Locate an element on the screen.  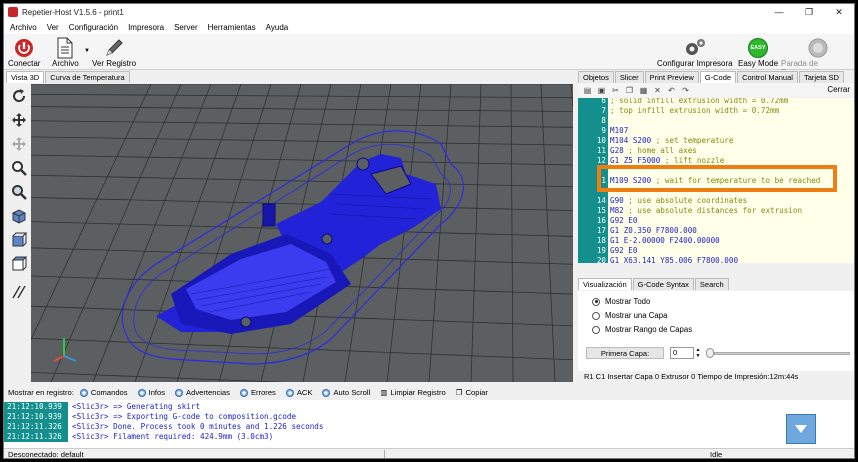
gcode-line: G1 Z0.350 F7800.000 is located at coordinates (653, 231).